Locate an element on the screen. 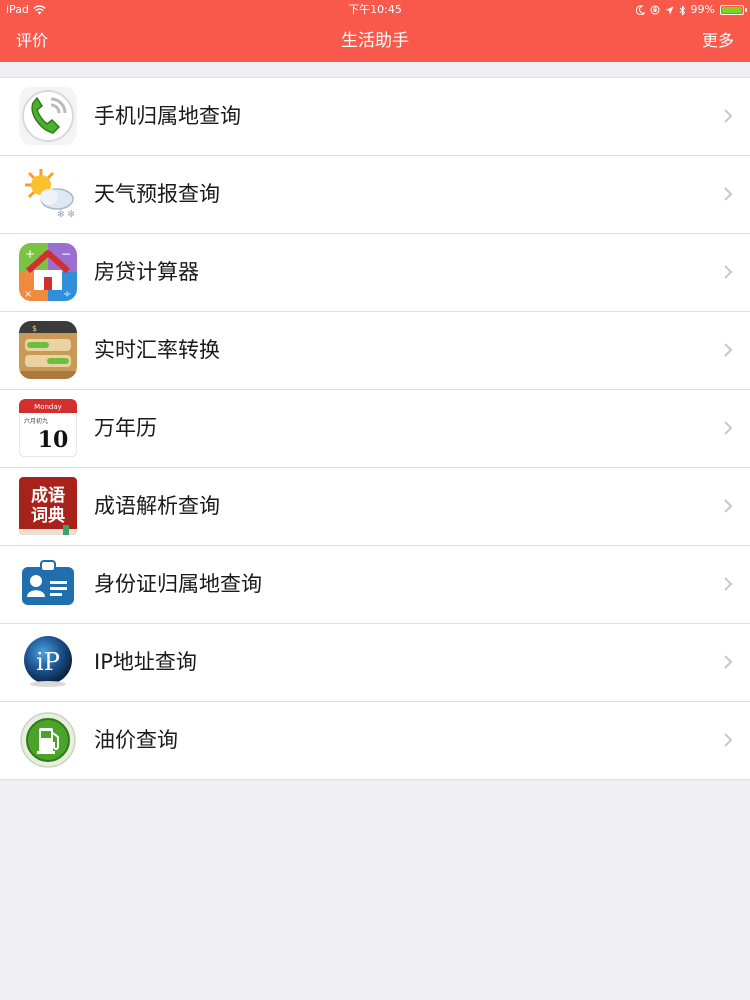 The height and width of the screenshot is (1000, 750). list-item-label: 天气预报查询 is located at coordinates (157, 194).